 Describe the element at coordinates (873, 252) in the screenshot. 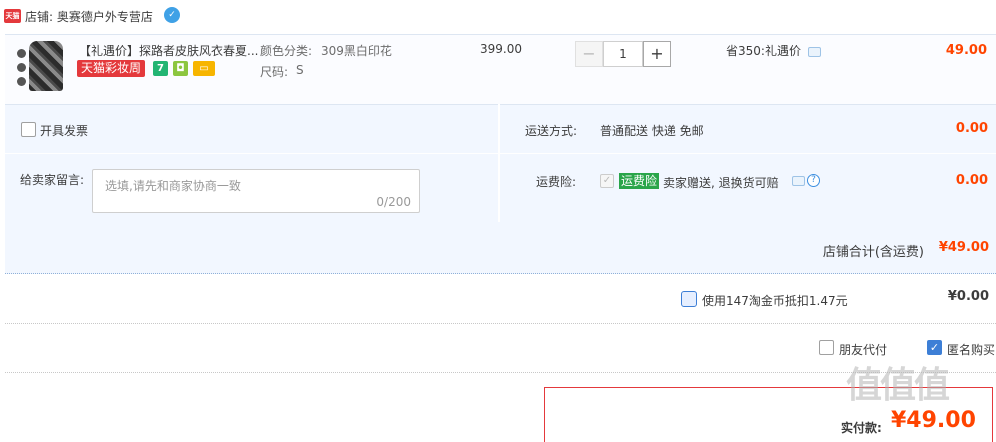

I see `shop-total-label: 店铺合计(含运费)` at that location.